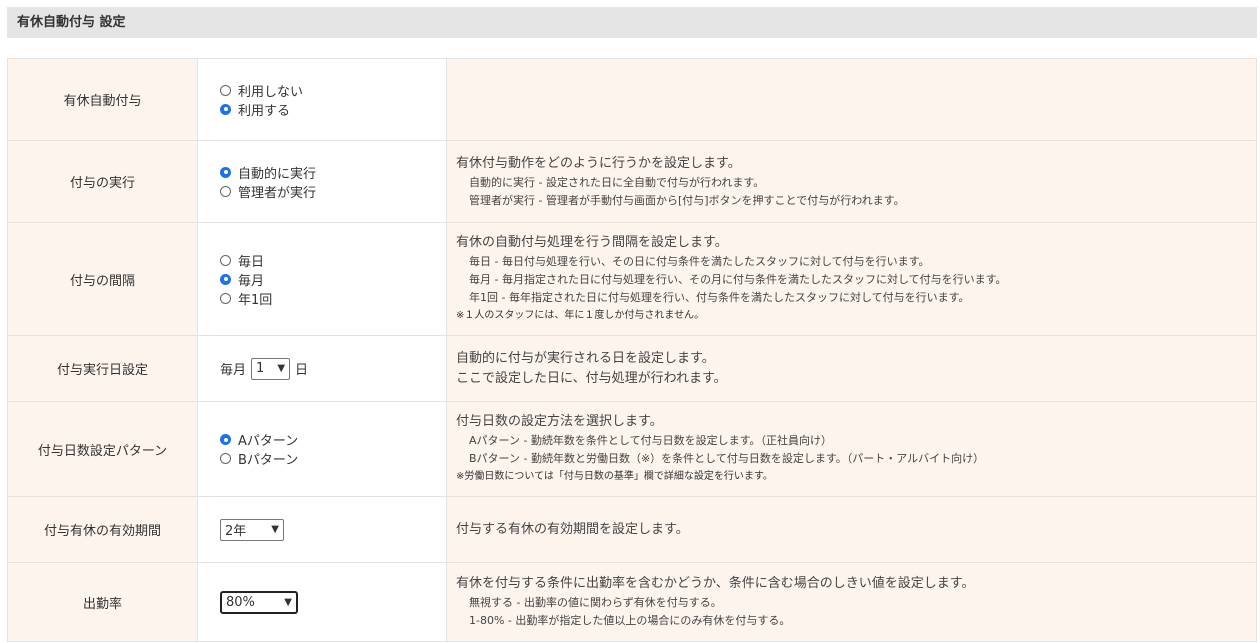 The width and height of the screenshot is (1260, 643). What do you see at coordinates (332, 458) in the screenshot?
I see `radio-option-pattern-b: Bパターン` at bounding box center [332, 458].